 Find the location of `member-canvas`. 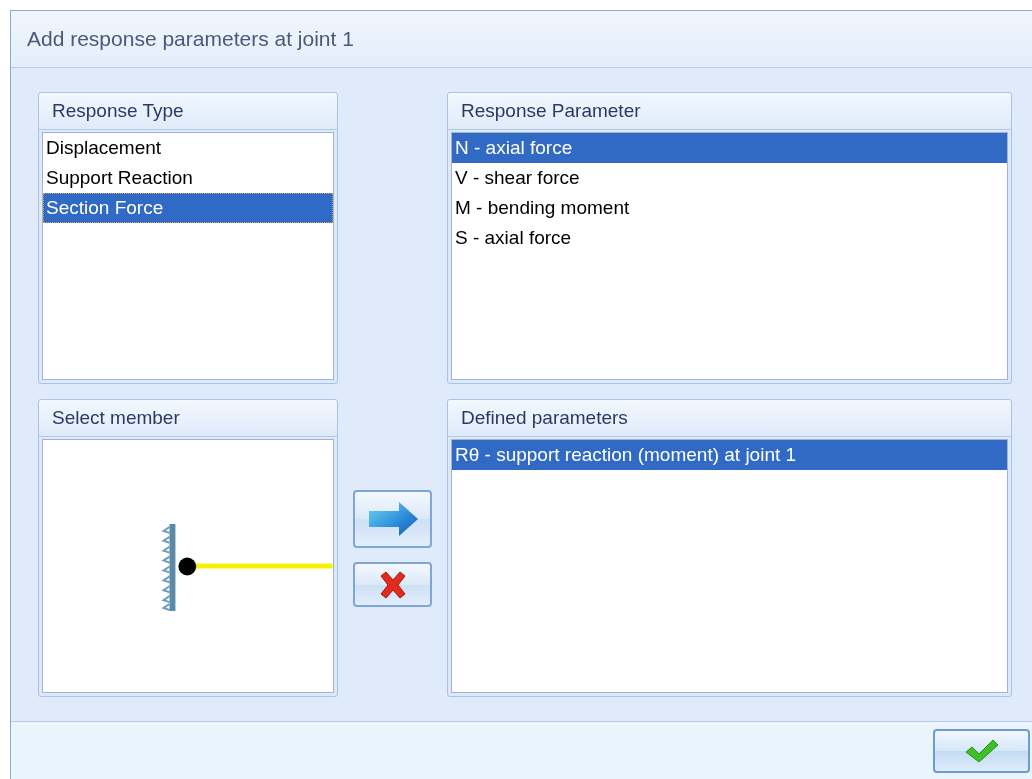

member-canvas is located at coordinates (188, 566).